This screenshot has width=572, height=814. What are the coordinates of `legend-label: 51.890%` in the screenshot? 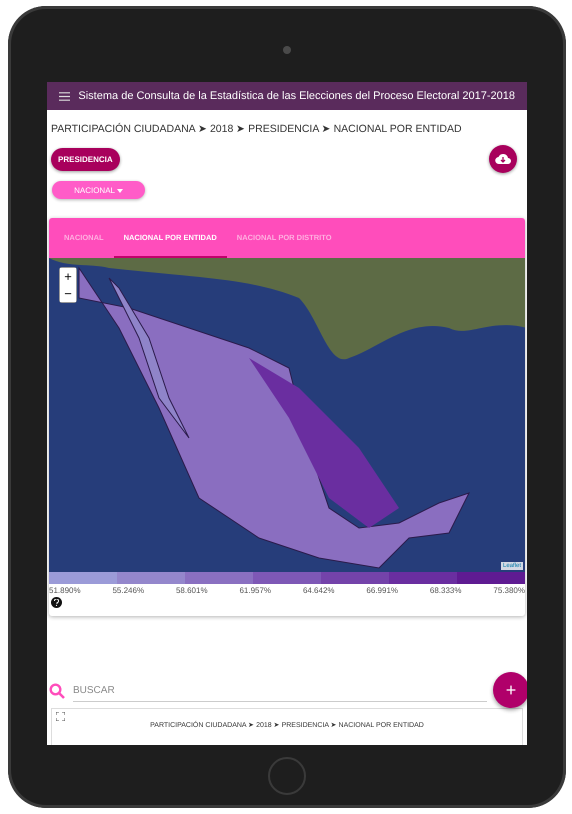 It's located at (65, 590).